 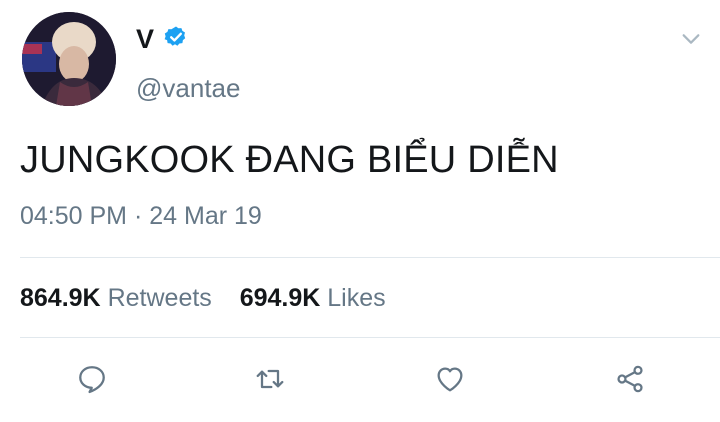 What do you see at coordinates (188, 88) in the screenshot?
I see `handle: @vantae` at bounding box center [188, 88].